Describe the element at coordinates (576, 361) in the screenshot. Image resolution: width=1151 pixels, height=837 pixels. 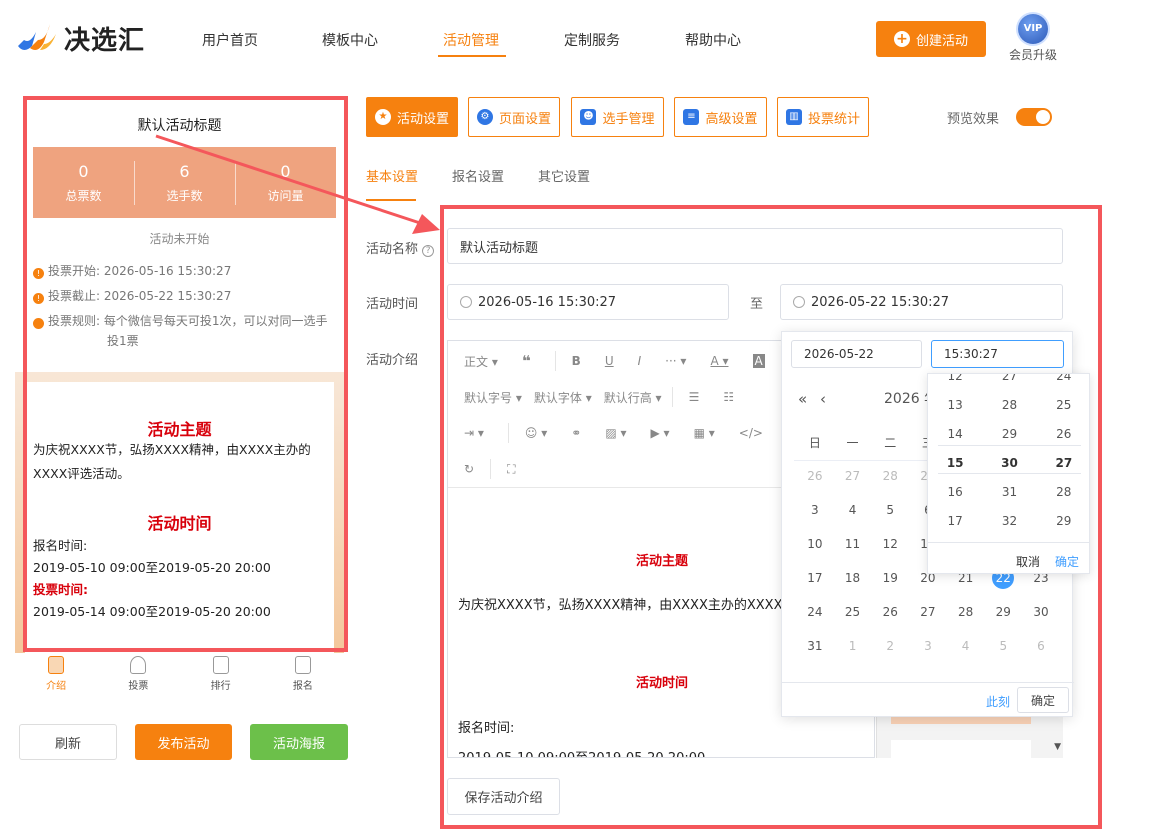
I see `bold-icon: B` at that location.